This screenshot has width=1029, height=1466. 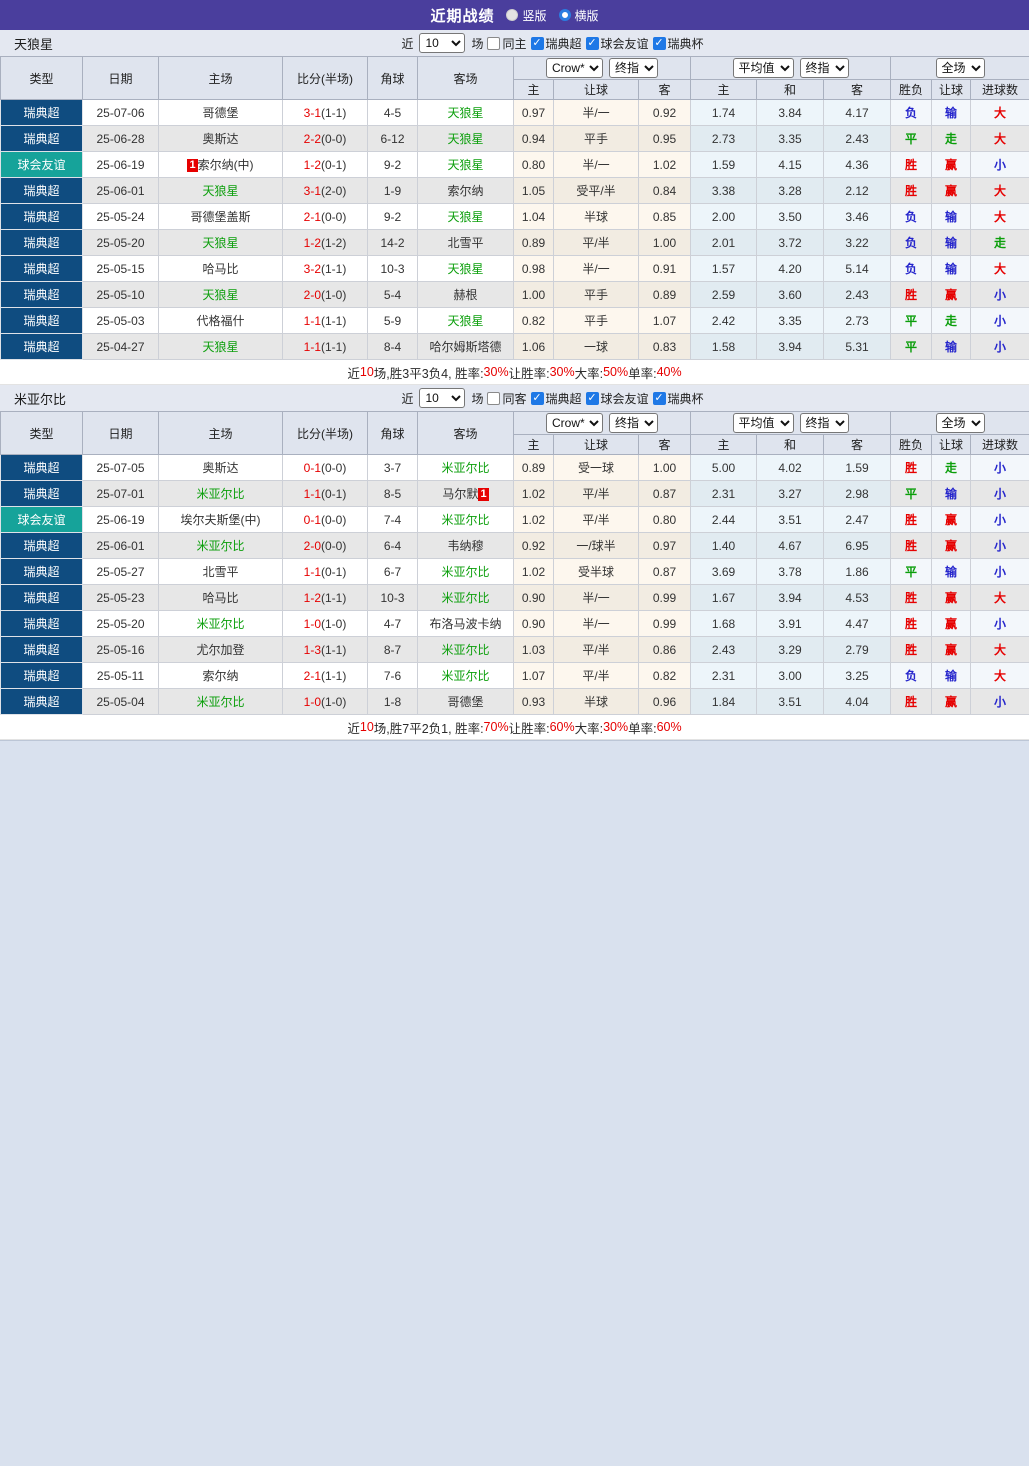 What do you see at coordinates (665, 494) in the screenshot?
I see `away-odds-cell: 0.87` at bounding box center [665, 494].